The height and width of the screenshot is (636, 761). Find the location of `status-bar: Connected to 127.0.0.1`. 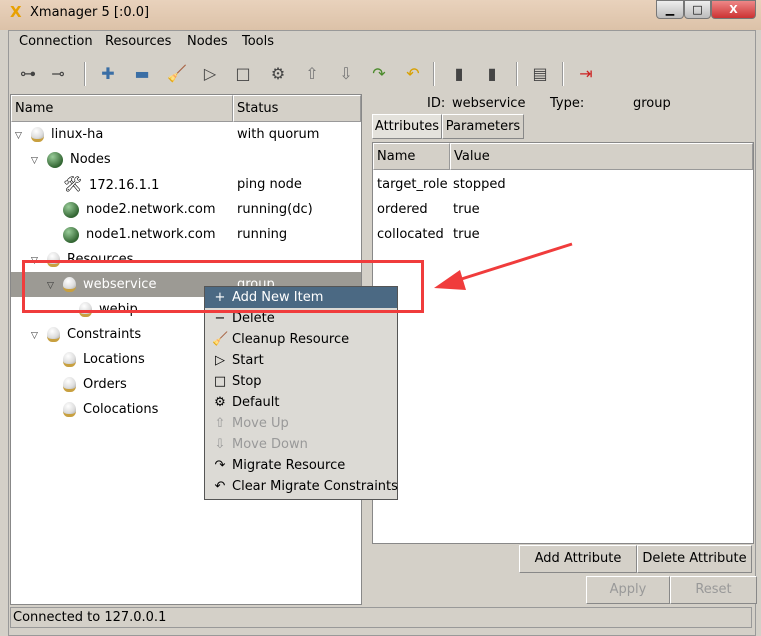

status-bar: Connected to 127.0.0.1 is located at coordinates (381, 617).